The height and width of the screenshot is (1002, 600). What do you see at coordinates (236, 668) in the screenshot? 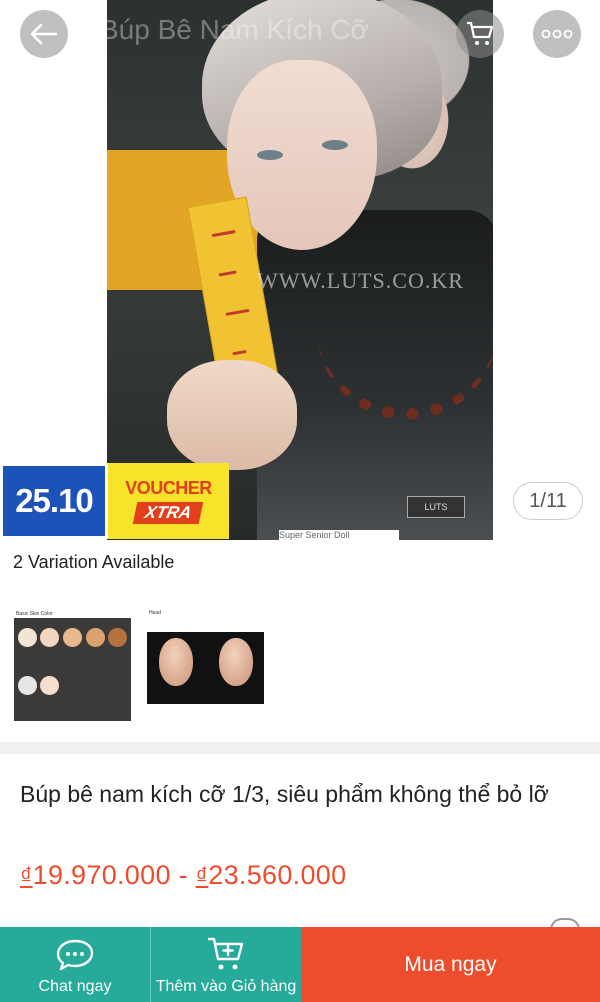
I see `head-side` at bounding box center [236, 668].